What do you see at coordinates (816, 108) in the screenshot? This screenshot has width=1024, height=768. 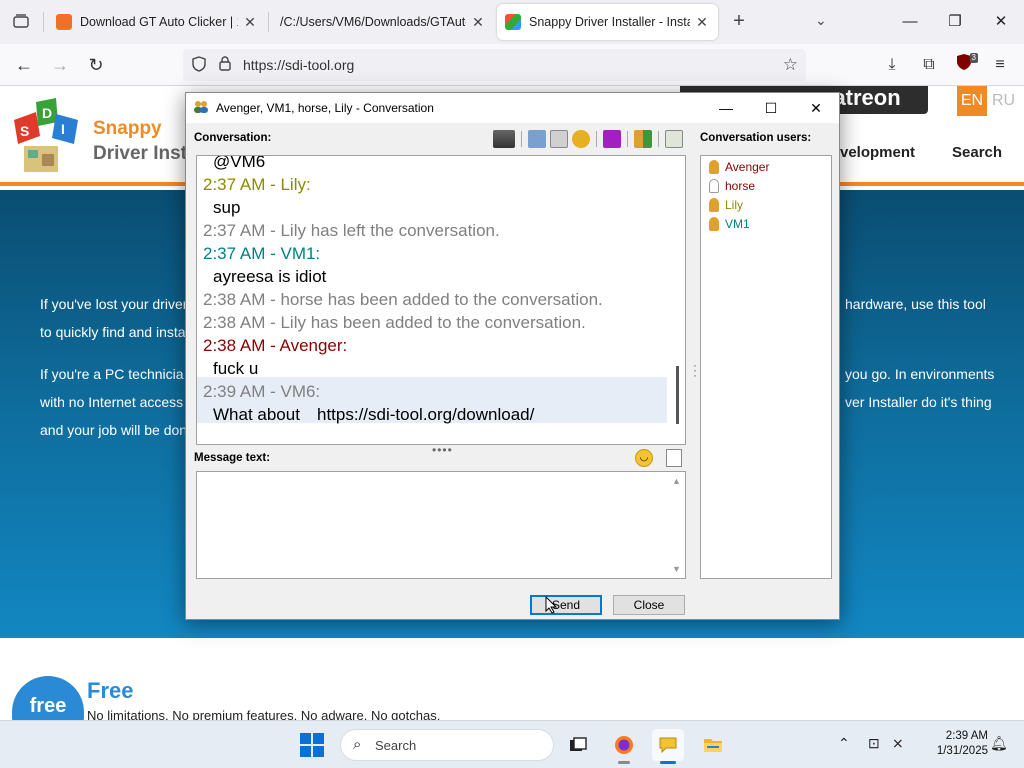 I see `dialog-close-button: ✕` at bounding box center [816, 108].